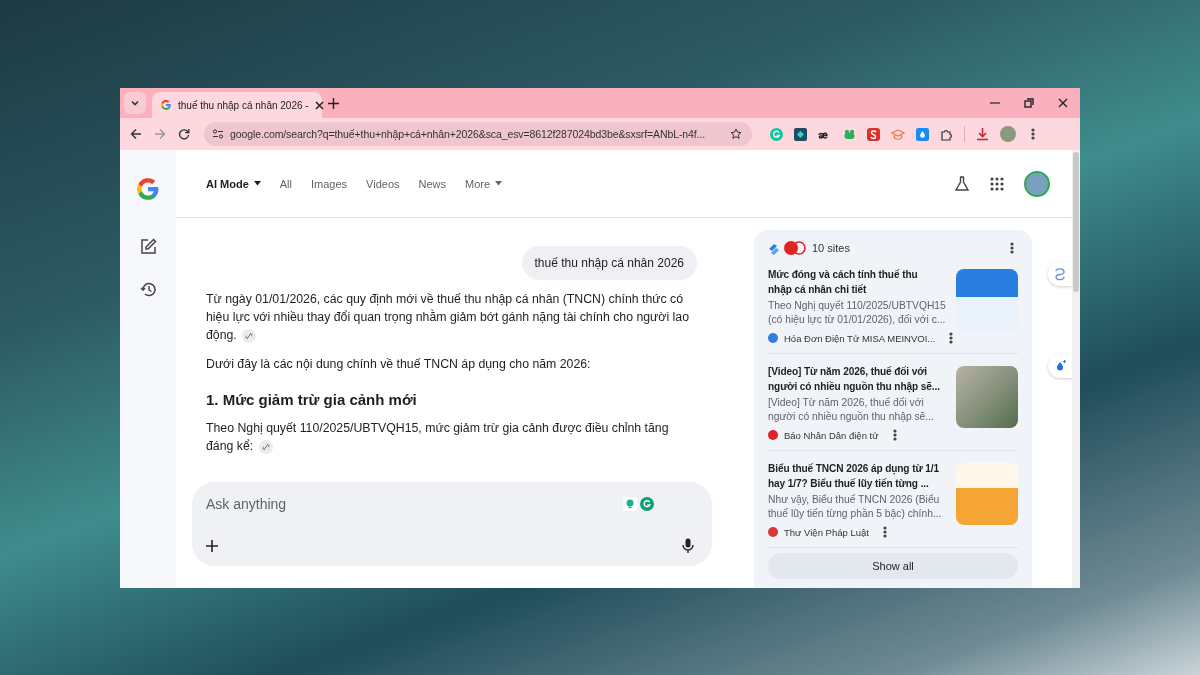 The height and width of the screenshot is (675, 1200). I want to click on show-all-button: Show all, so click(893, 566).